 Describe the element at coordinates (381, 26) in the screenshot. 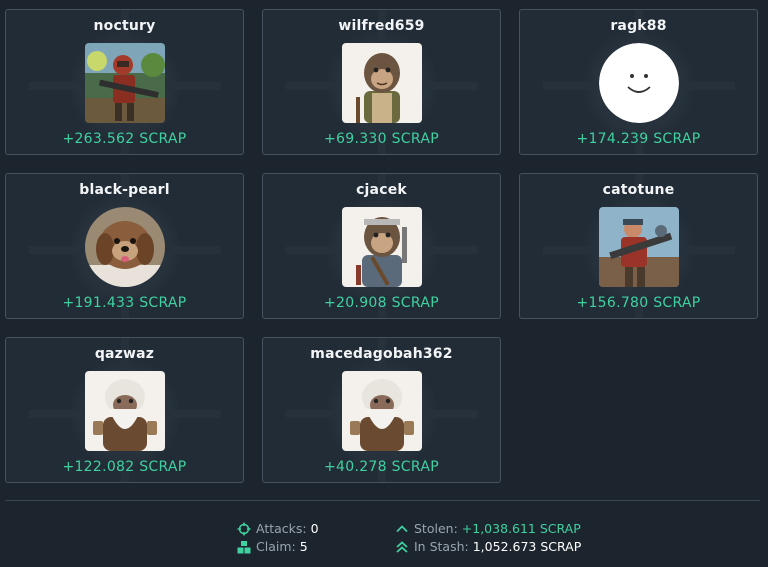

I see `player-name: wilfred659` at that location.